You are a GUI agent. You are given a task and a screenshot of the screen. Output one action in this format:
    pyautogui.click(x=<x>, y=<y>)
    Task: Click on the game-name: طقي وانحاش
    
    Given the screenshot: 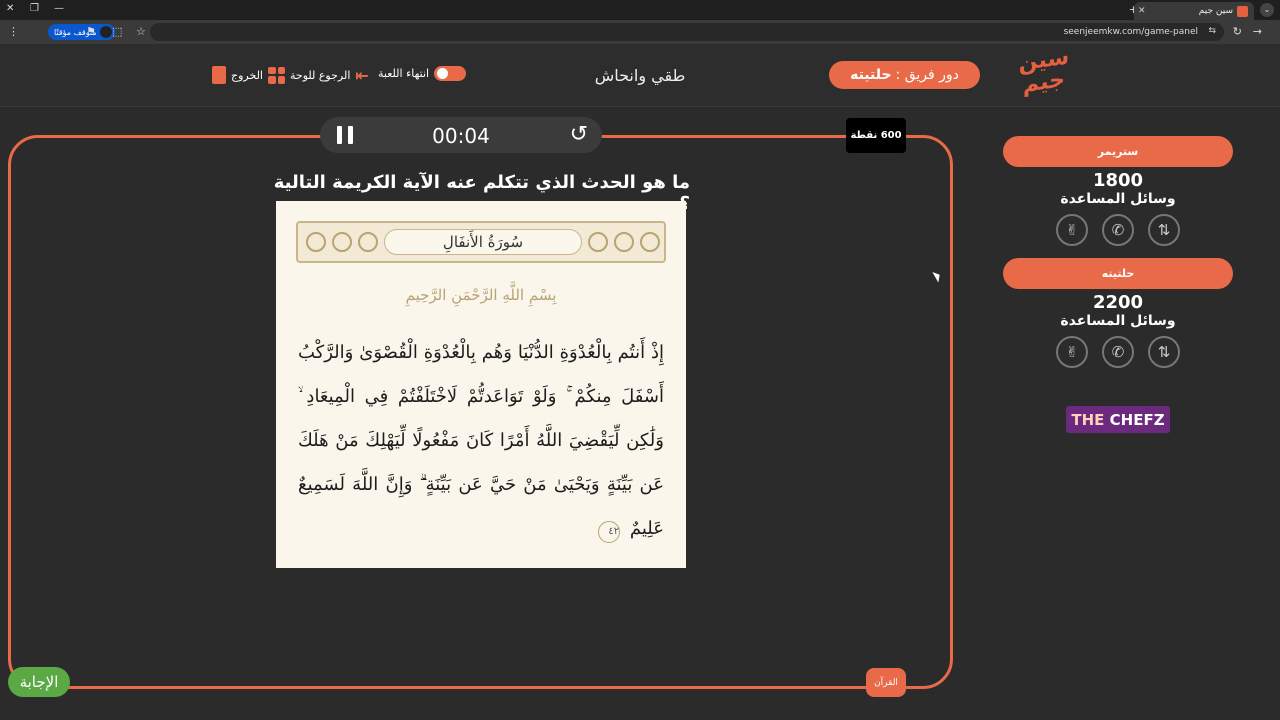 What is the action you would take?
    pyautogui.click(x=640, y=75)
    